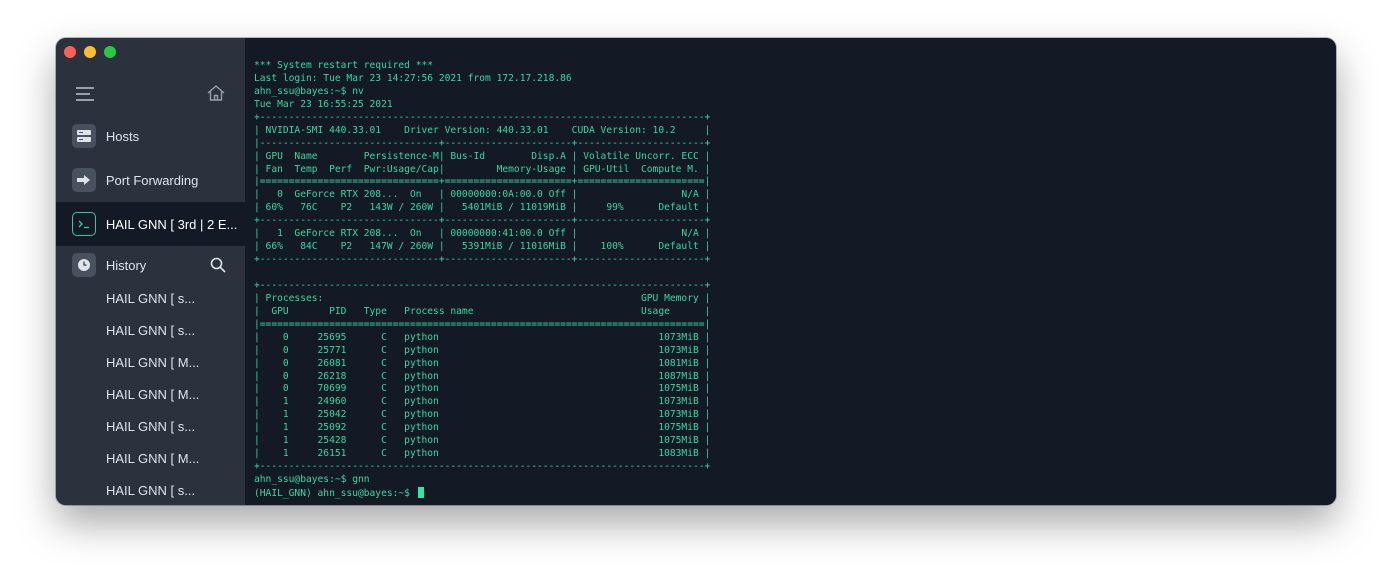  I want to click on terminal-line: | 0 26081 C python 1081MiB |, so click(482, 363).